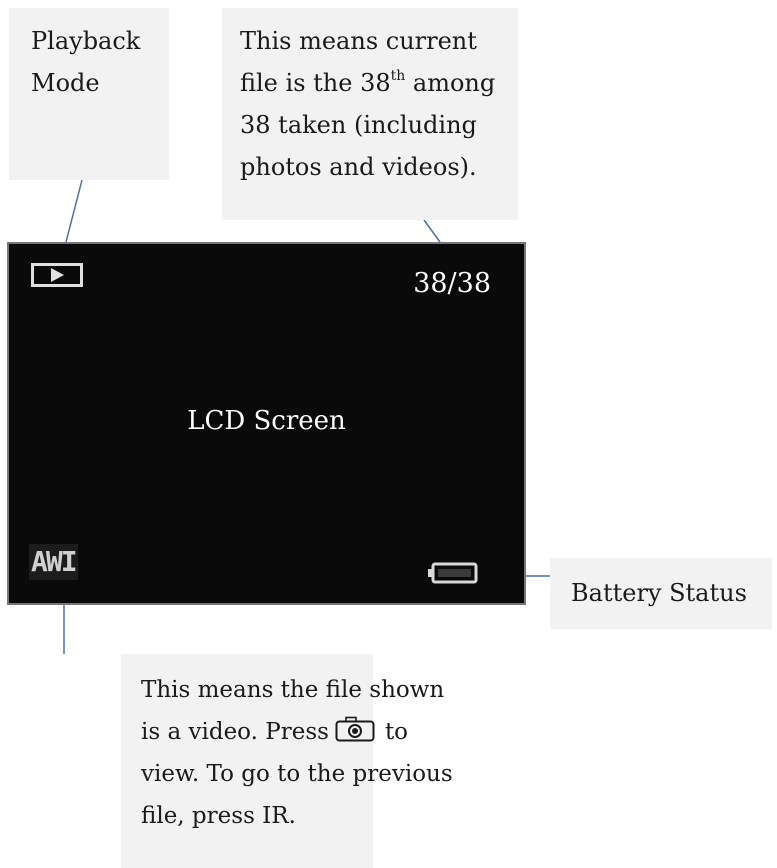  I want to click on lcd-screen-label: LCD Screen, so click(266, 421).